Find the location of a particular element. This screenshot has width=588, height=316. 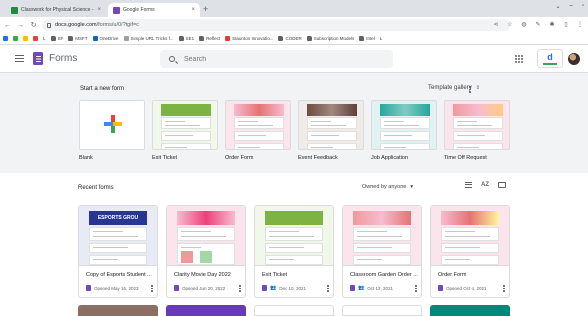

template-exit-ticket: Exit Ticket is located at coordinates (185, 130).